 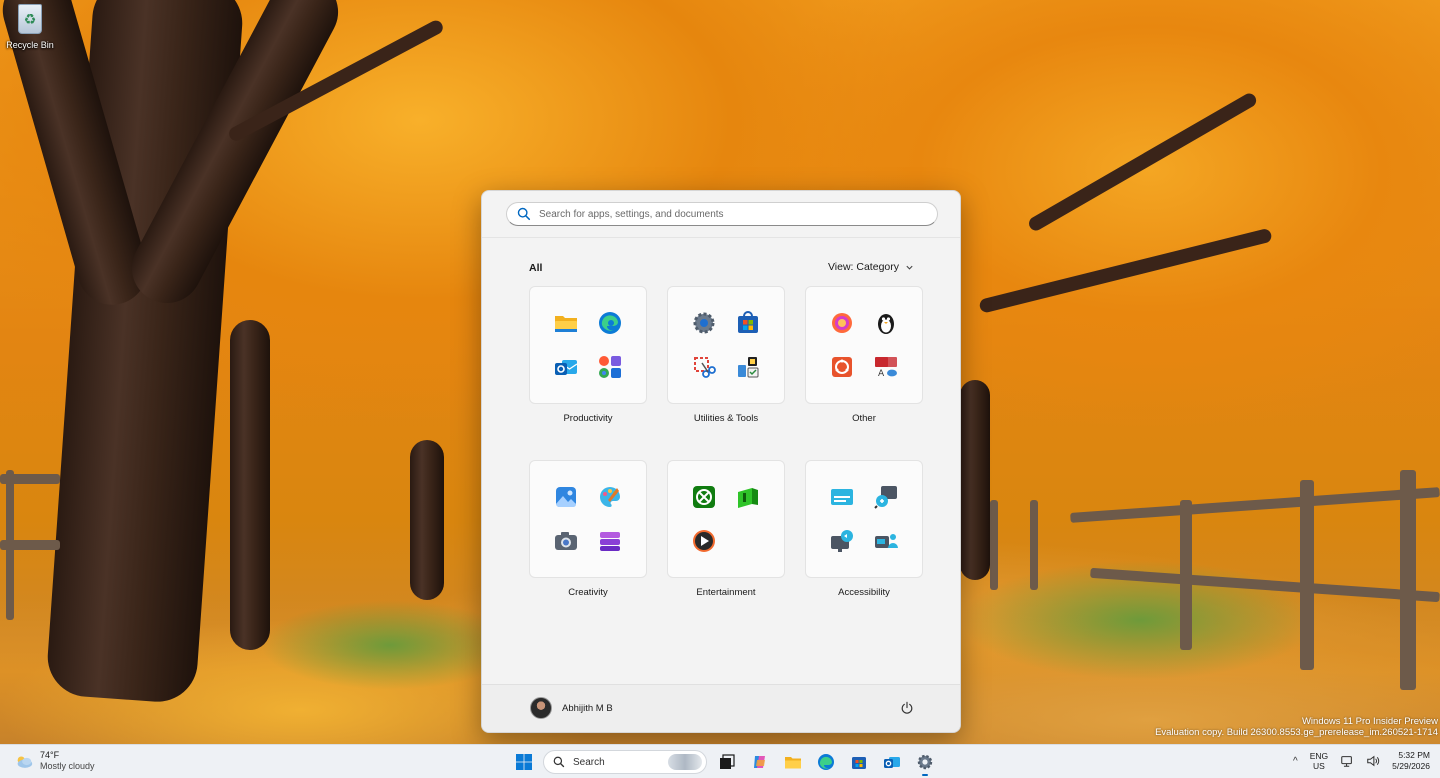 What do you see at coordinates (566, 497) in the screenshot?
I see `photos-icon` at bounding box center [566, 497].